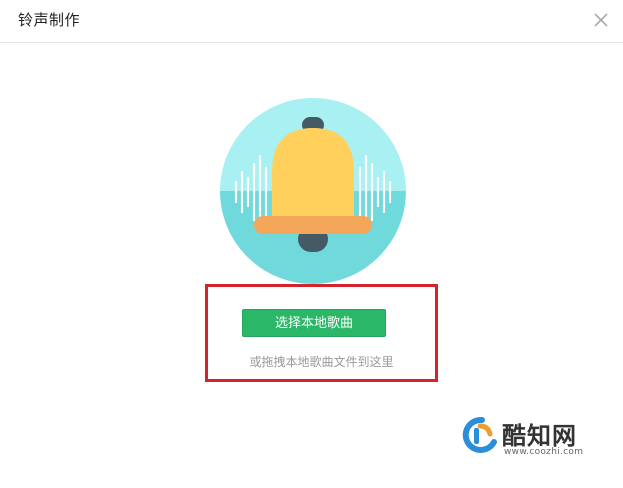  I want to click on close-button, so click(601, 20).